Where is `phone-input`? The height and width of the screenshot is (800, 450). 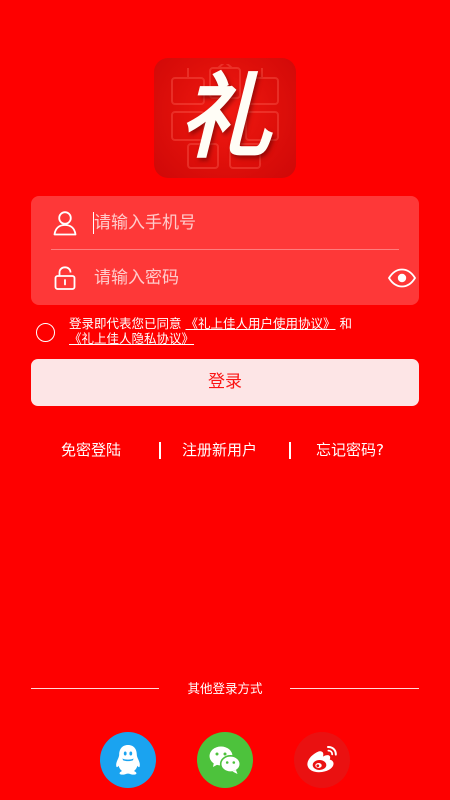
phone-input is located at coordinates (228, 223).